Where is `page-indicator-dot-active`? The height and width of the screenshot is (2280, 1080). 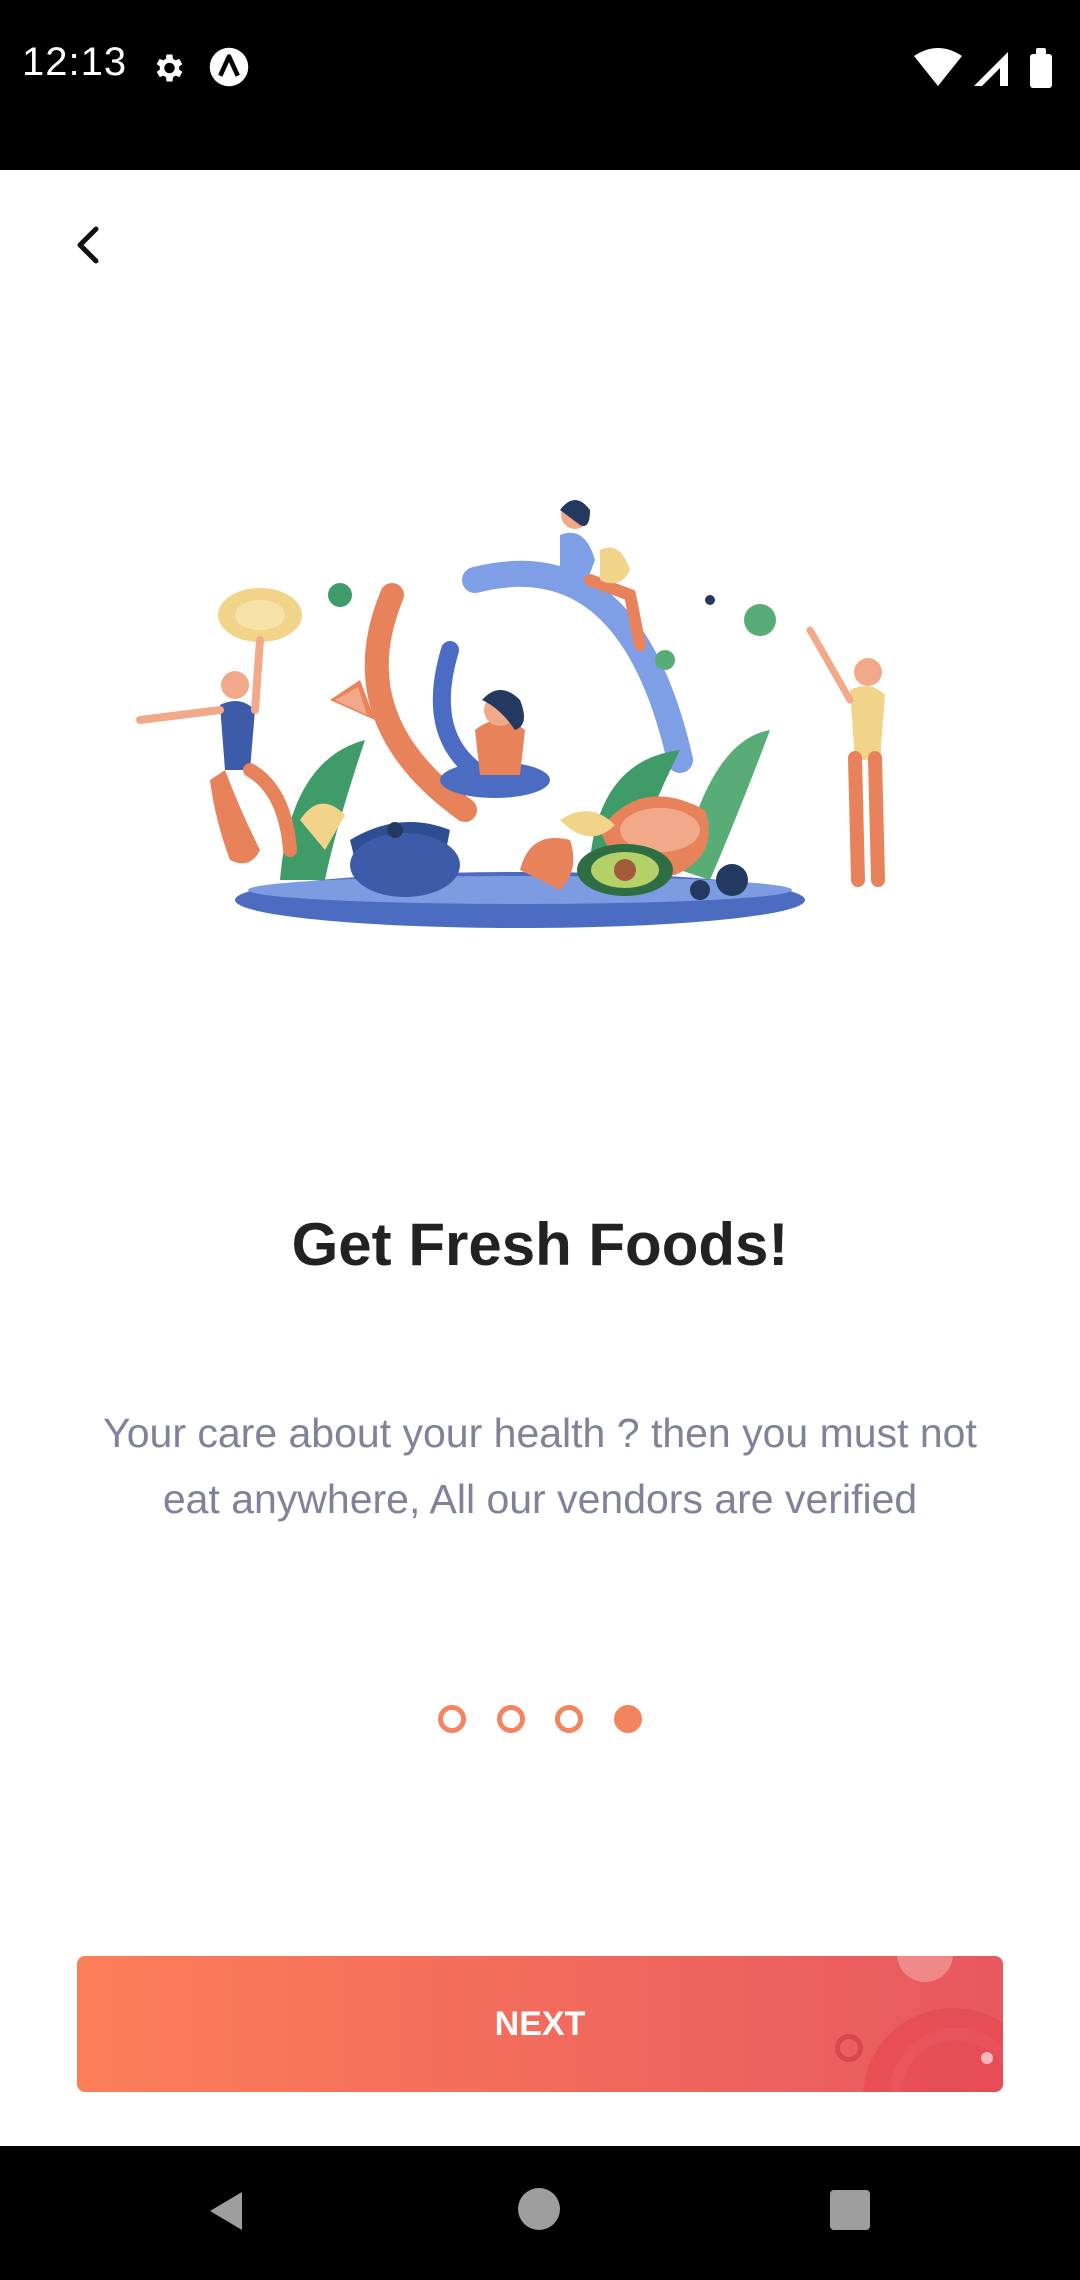
page-indicator-dot-active is located at coordinates (627, 1719).